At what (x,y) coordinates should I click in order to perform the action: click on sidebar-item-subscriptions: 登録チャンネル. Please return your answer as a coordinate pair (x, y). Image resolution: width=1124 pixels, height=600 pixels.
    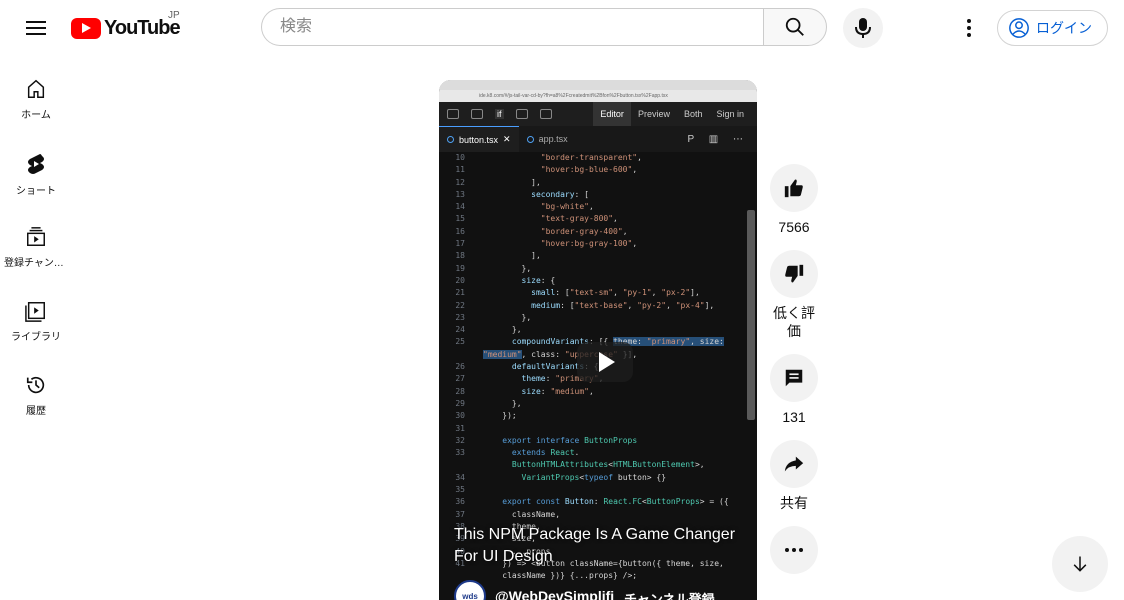
    Looking at the image, I should click on (36, 249).